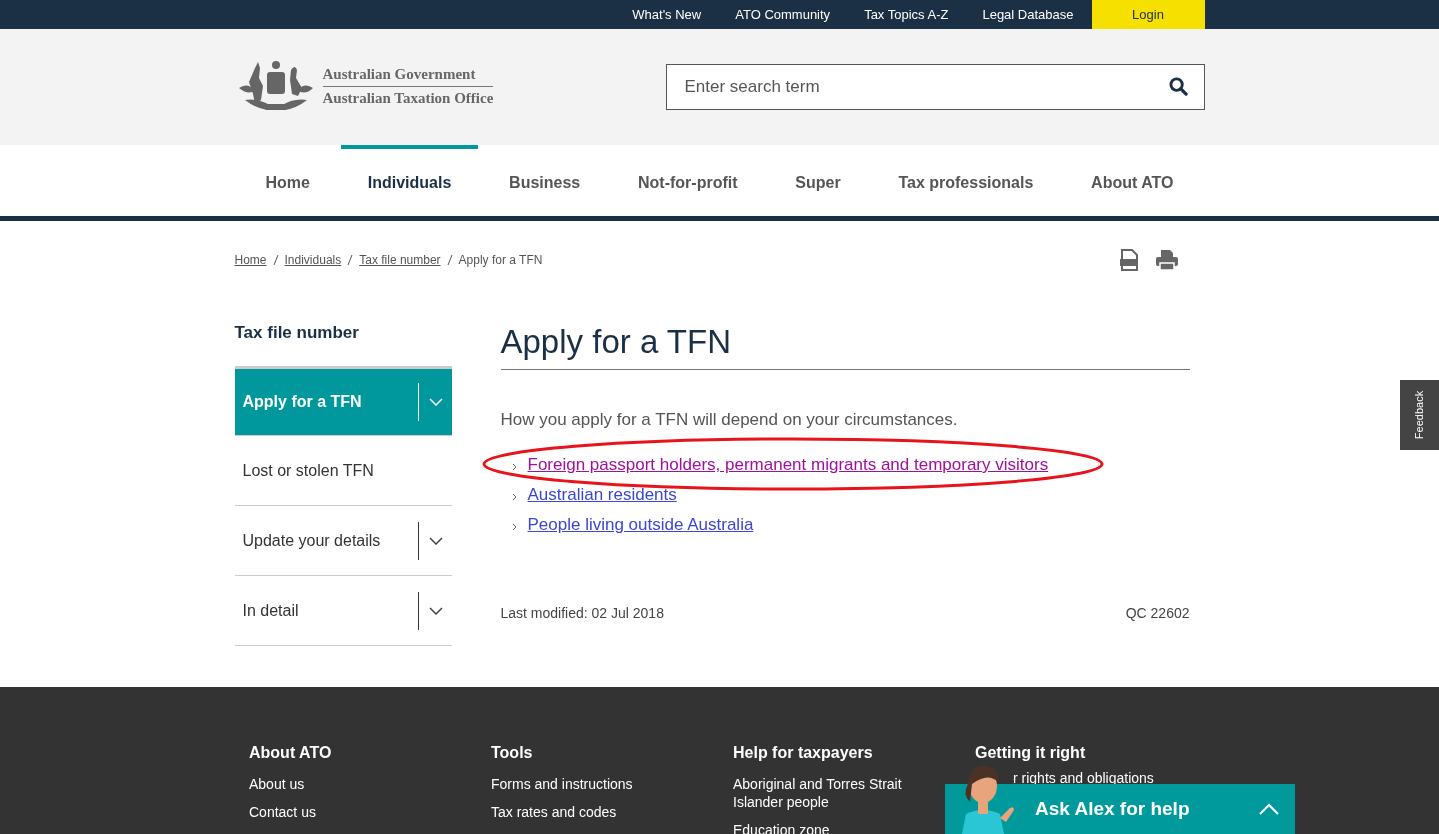 This screenshot has height=834, width=1439. What do you see at coordinates (729, 420) in the screenshot?
I see `intro-text: How you apply for a TFN will depend on your circumstances.` at bounding box center [729, 420].